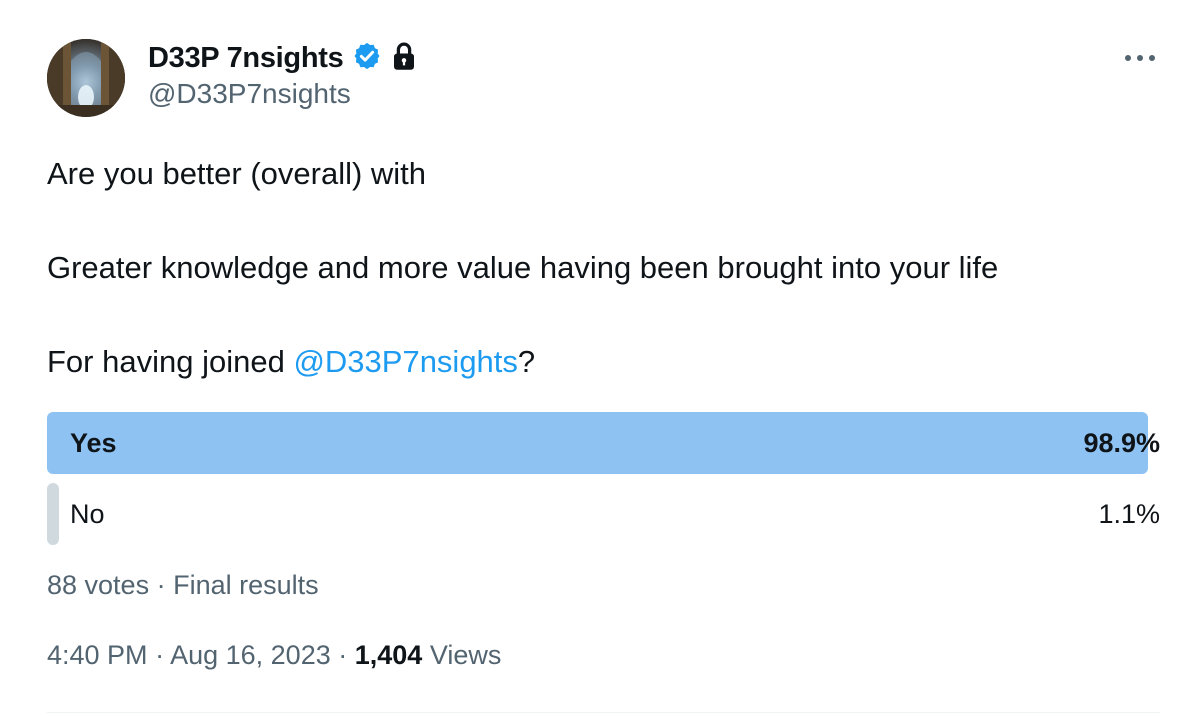  I want to click on poll-option-no: No 1.1%, so click(603, 514).